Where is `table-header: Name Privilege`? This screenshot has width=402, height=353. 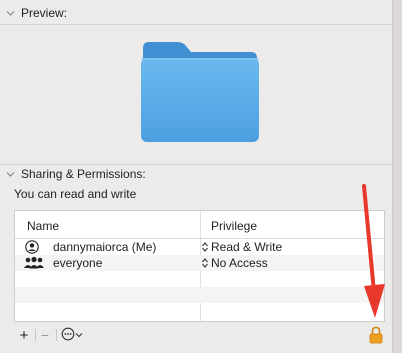 table-header: Name Privilege is located at coordinates (199, 225).